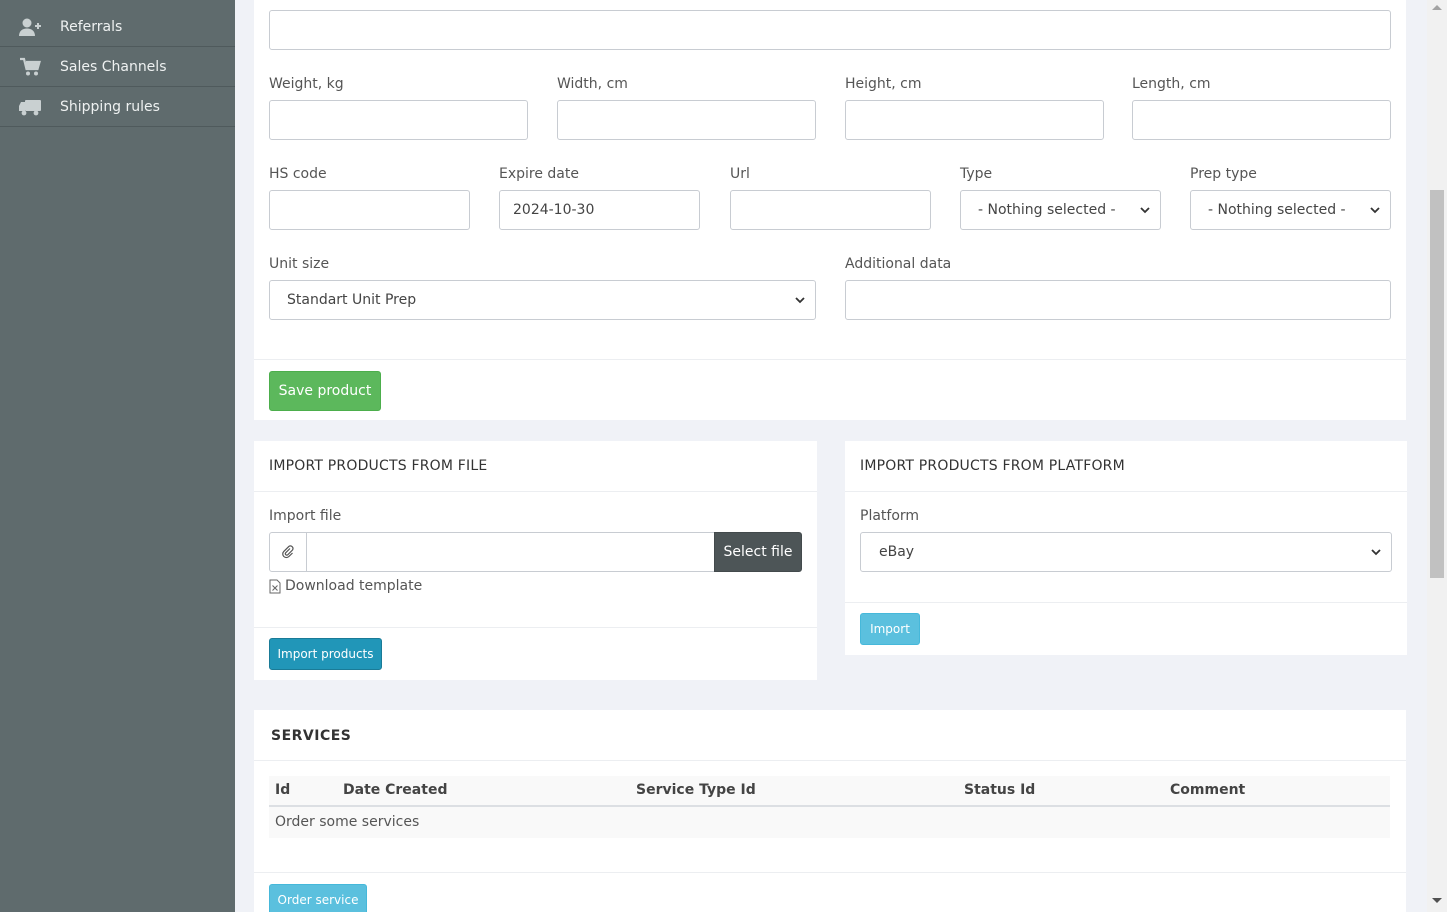  I want to click on unit-size-label: Unit size, so click(299, 264).